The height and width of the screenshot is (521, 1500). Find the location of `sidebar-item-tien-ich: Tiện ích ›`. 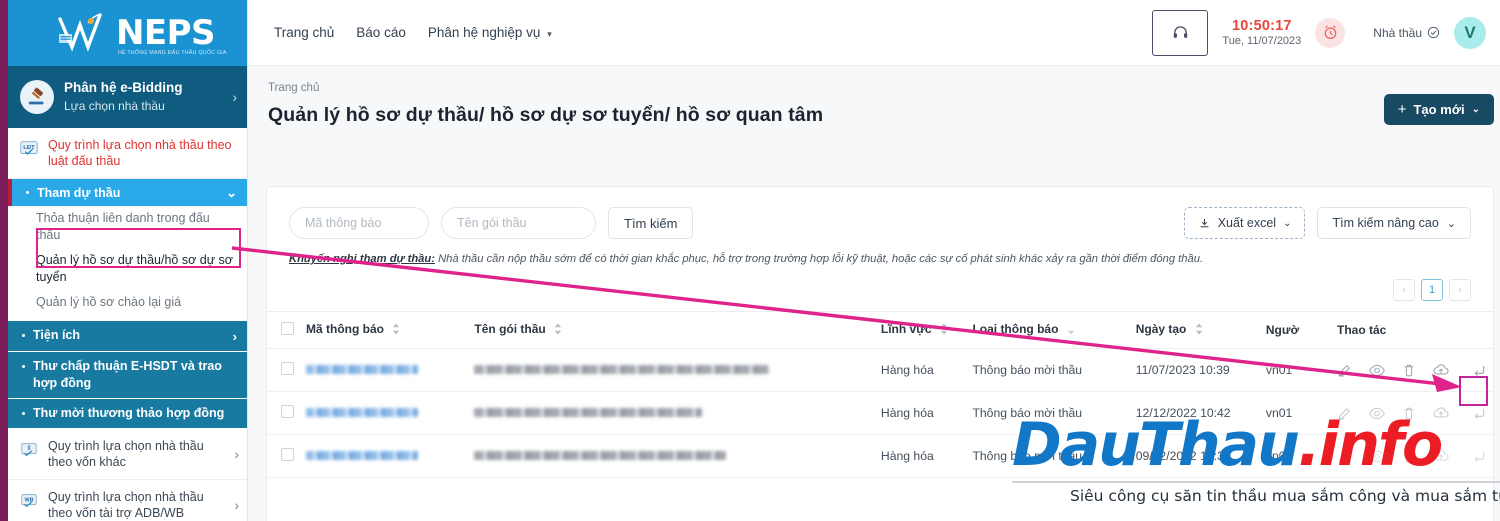

sidebar-item-tien-ich: Tiện ích › is located at coordinates (127, 336).